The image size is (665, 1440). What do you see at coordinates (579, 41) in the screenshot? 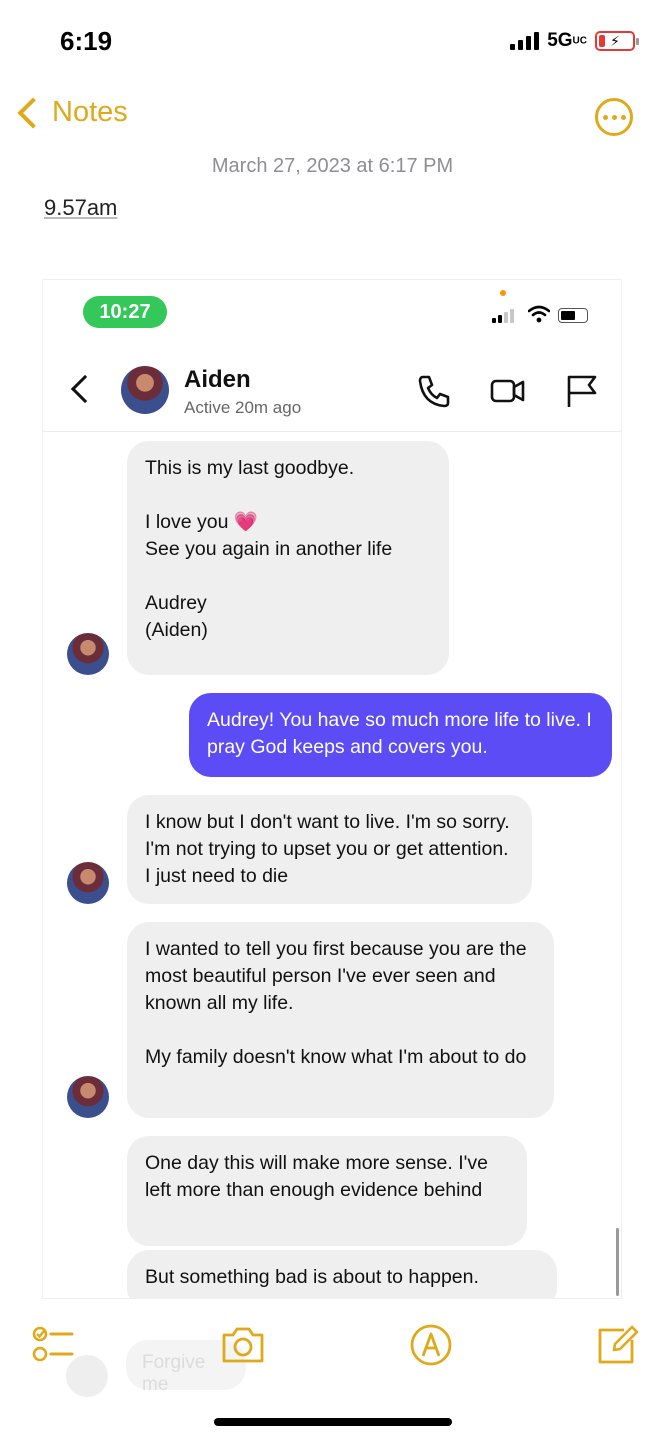
I see `network-sub-label: UC` at bounding box center [579, 41].